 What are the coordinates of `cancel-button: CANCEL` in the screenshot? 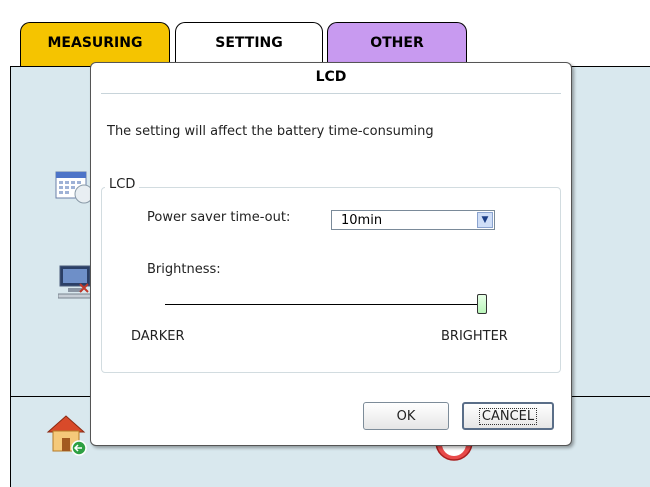 It's located at (508, 416).